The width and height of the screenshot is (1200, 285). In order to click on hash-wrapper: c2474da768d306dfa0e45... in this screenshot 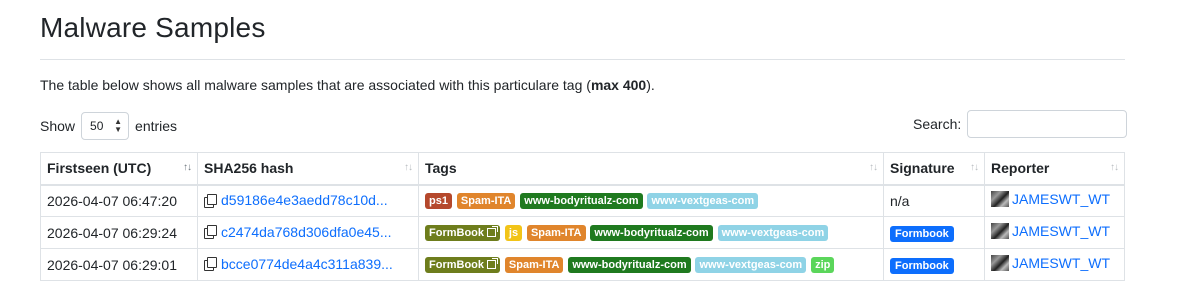, I will do `click(298, 232)`.